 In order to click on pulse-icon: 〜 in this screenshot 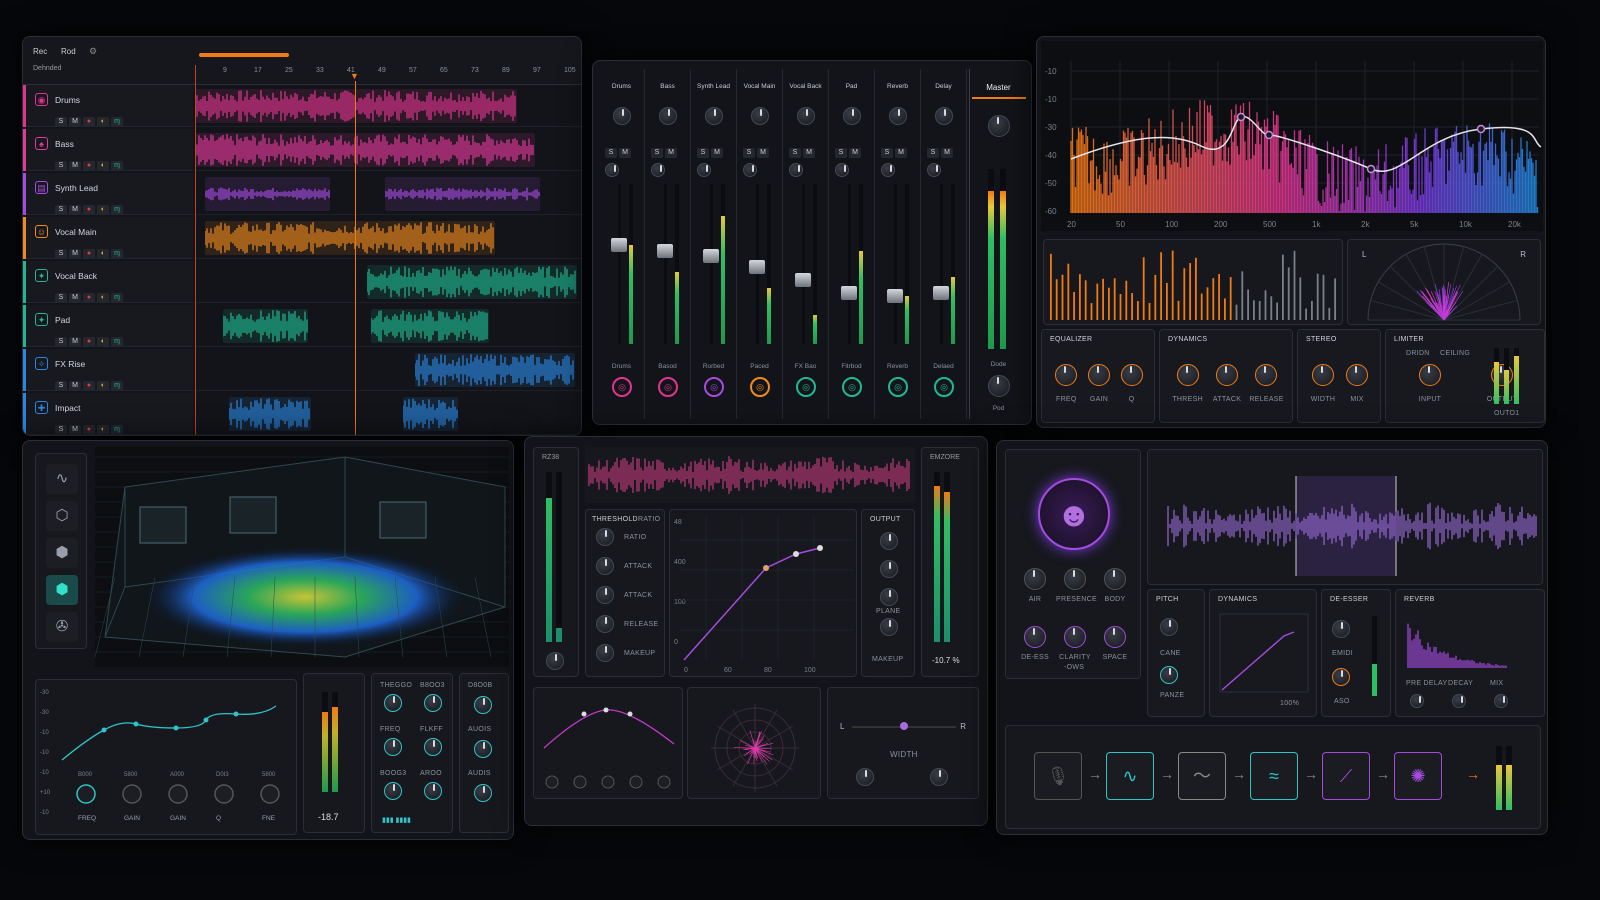, I will do `click(1202, 776)`.